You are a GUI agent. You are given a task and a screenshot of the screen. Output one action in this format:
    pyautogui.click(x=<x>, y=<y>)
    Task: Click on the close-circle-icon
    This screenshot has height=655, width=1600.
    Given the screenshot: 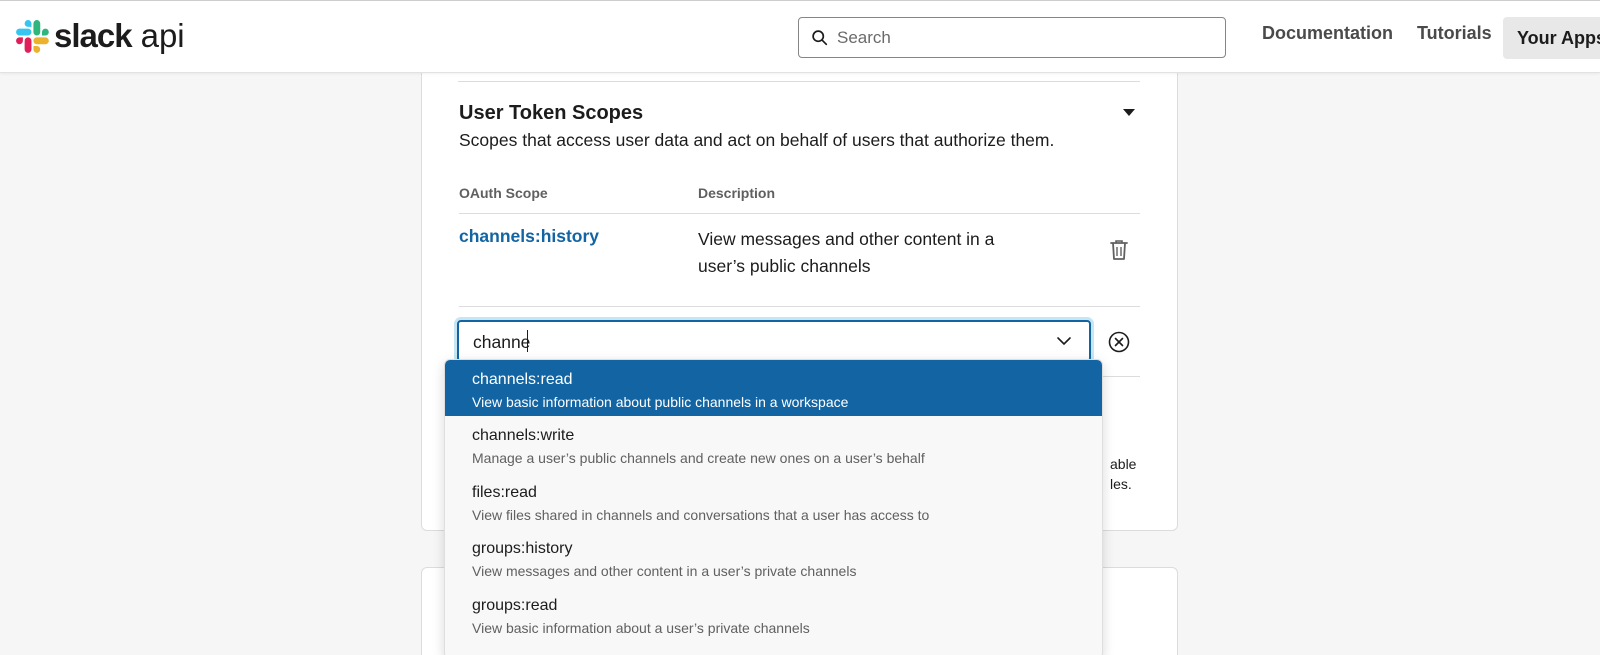 What is the action you would take?
    pyautogui.click(x=1119, y=342)
    